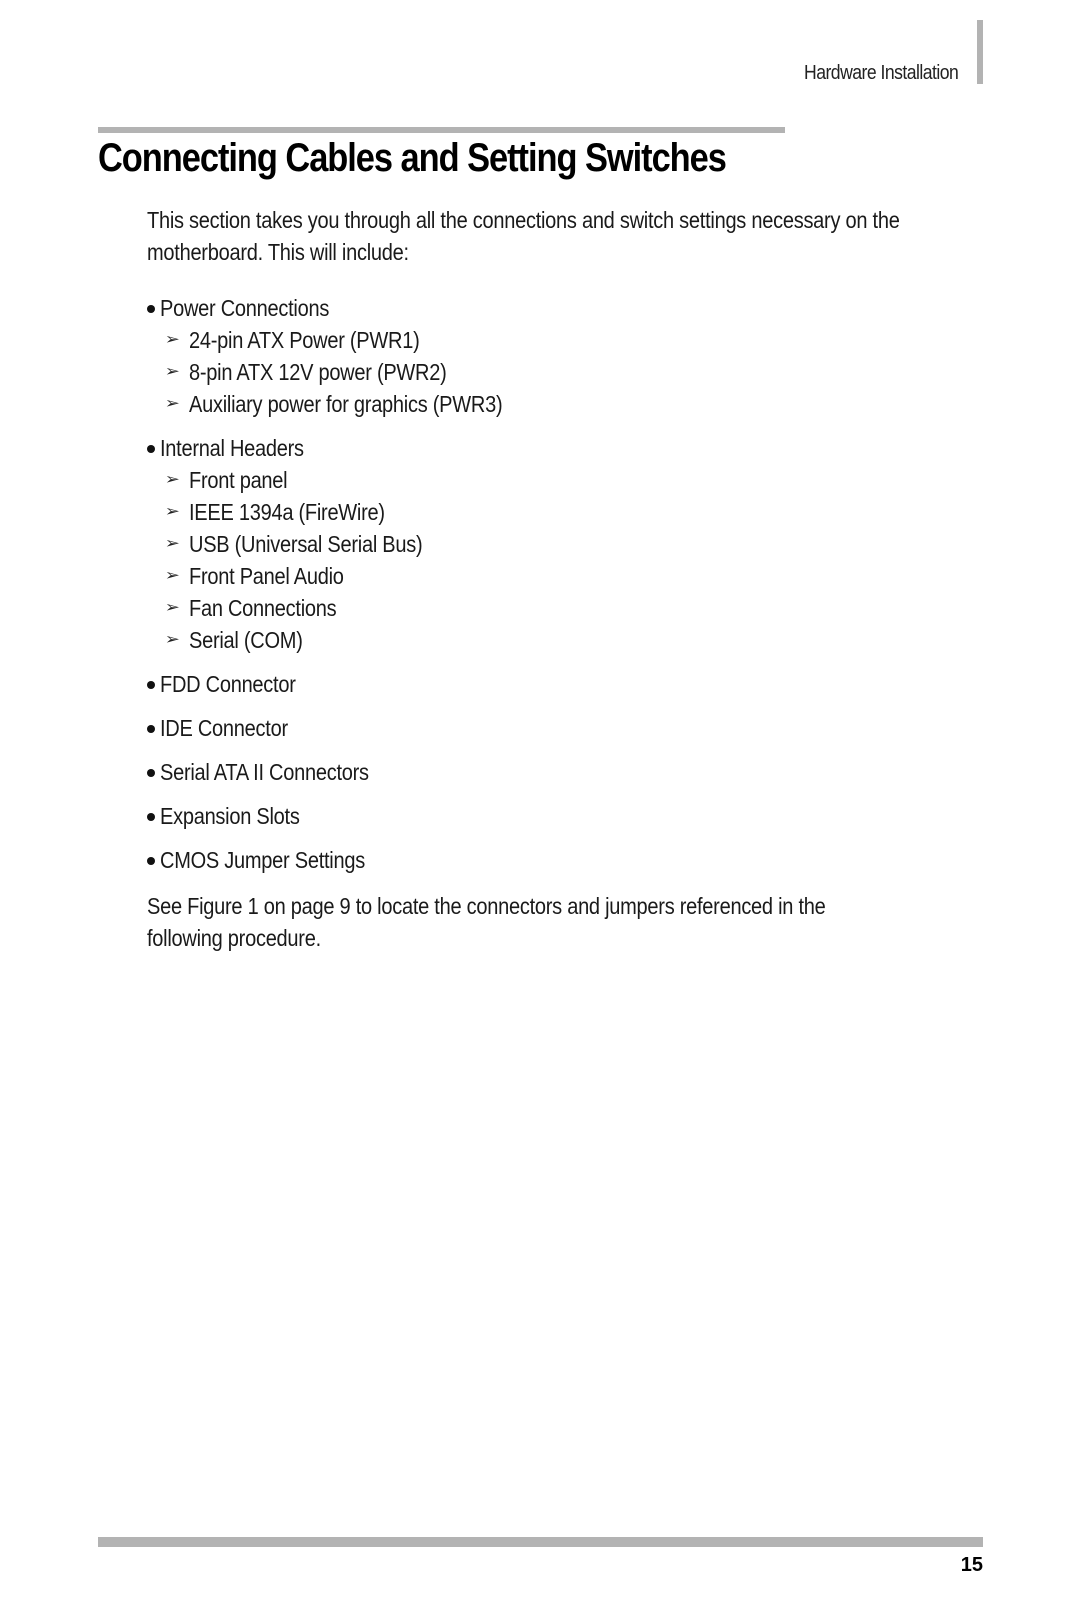 Image resolution: width=1080 pixels, height=1620 pixels. Describe the element at coordinates (232, 448) in the screenshot. I see `list-item-label: Internal Headers` at that location.